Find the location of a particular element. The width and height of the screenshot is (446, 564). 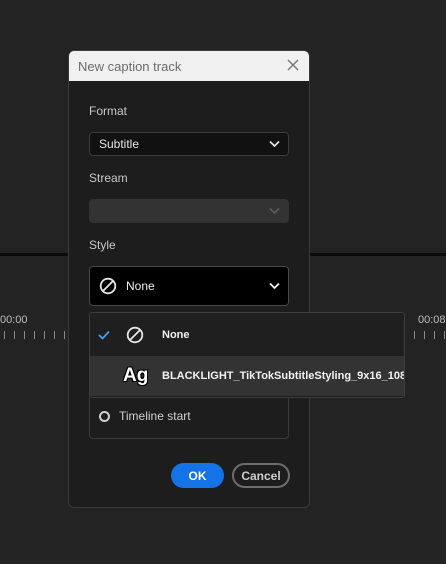

format-label: Format is located at coordinates (108, 111).